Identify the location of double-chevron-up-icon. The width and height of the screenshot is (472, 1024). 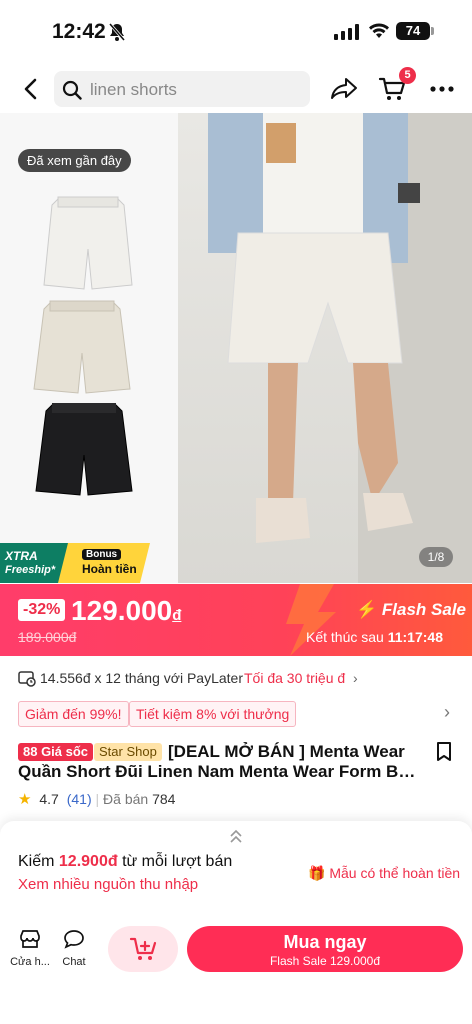
(236, 836).